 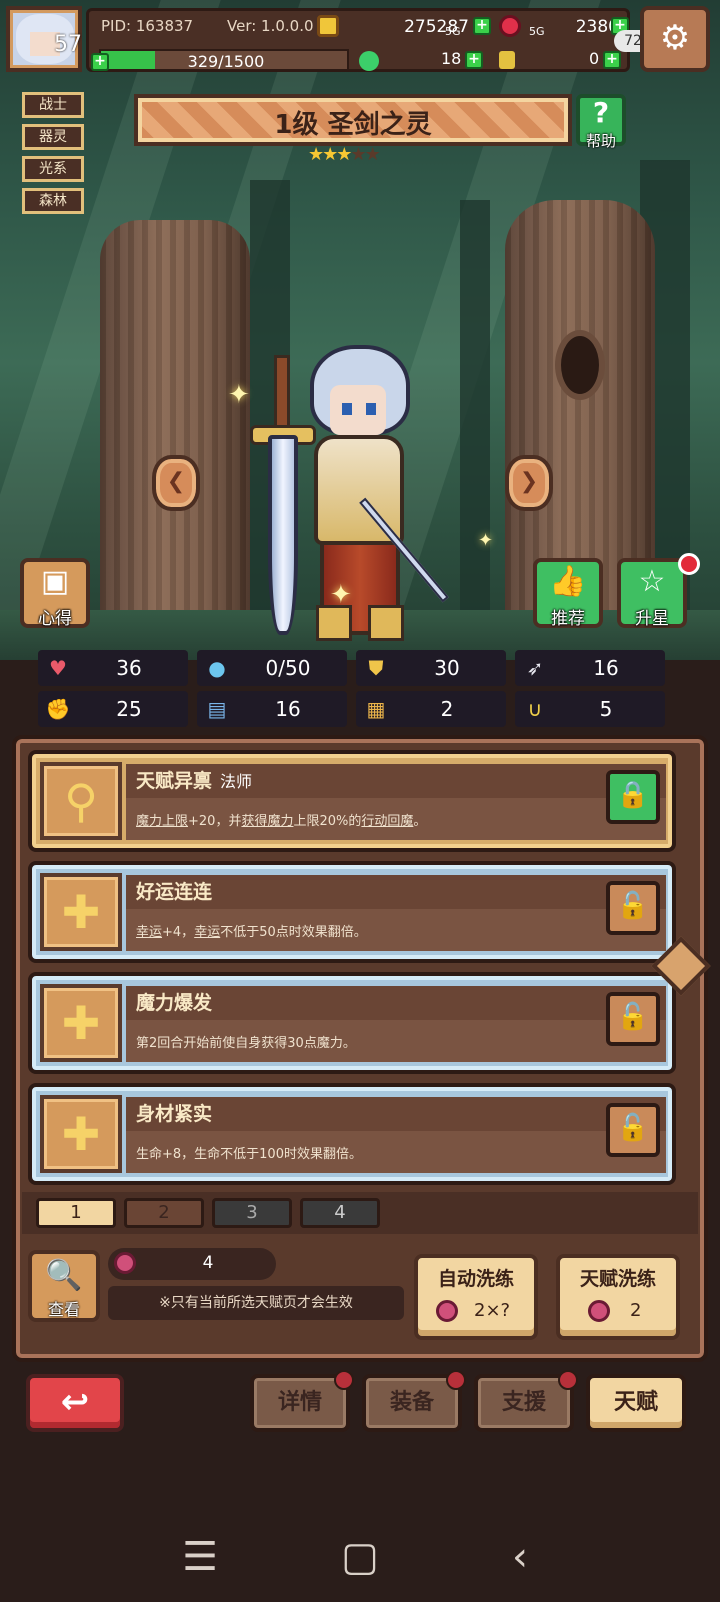 I want to click on stat-value: 0/50, so click(x=288, y=668).